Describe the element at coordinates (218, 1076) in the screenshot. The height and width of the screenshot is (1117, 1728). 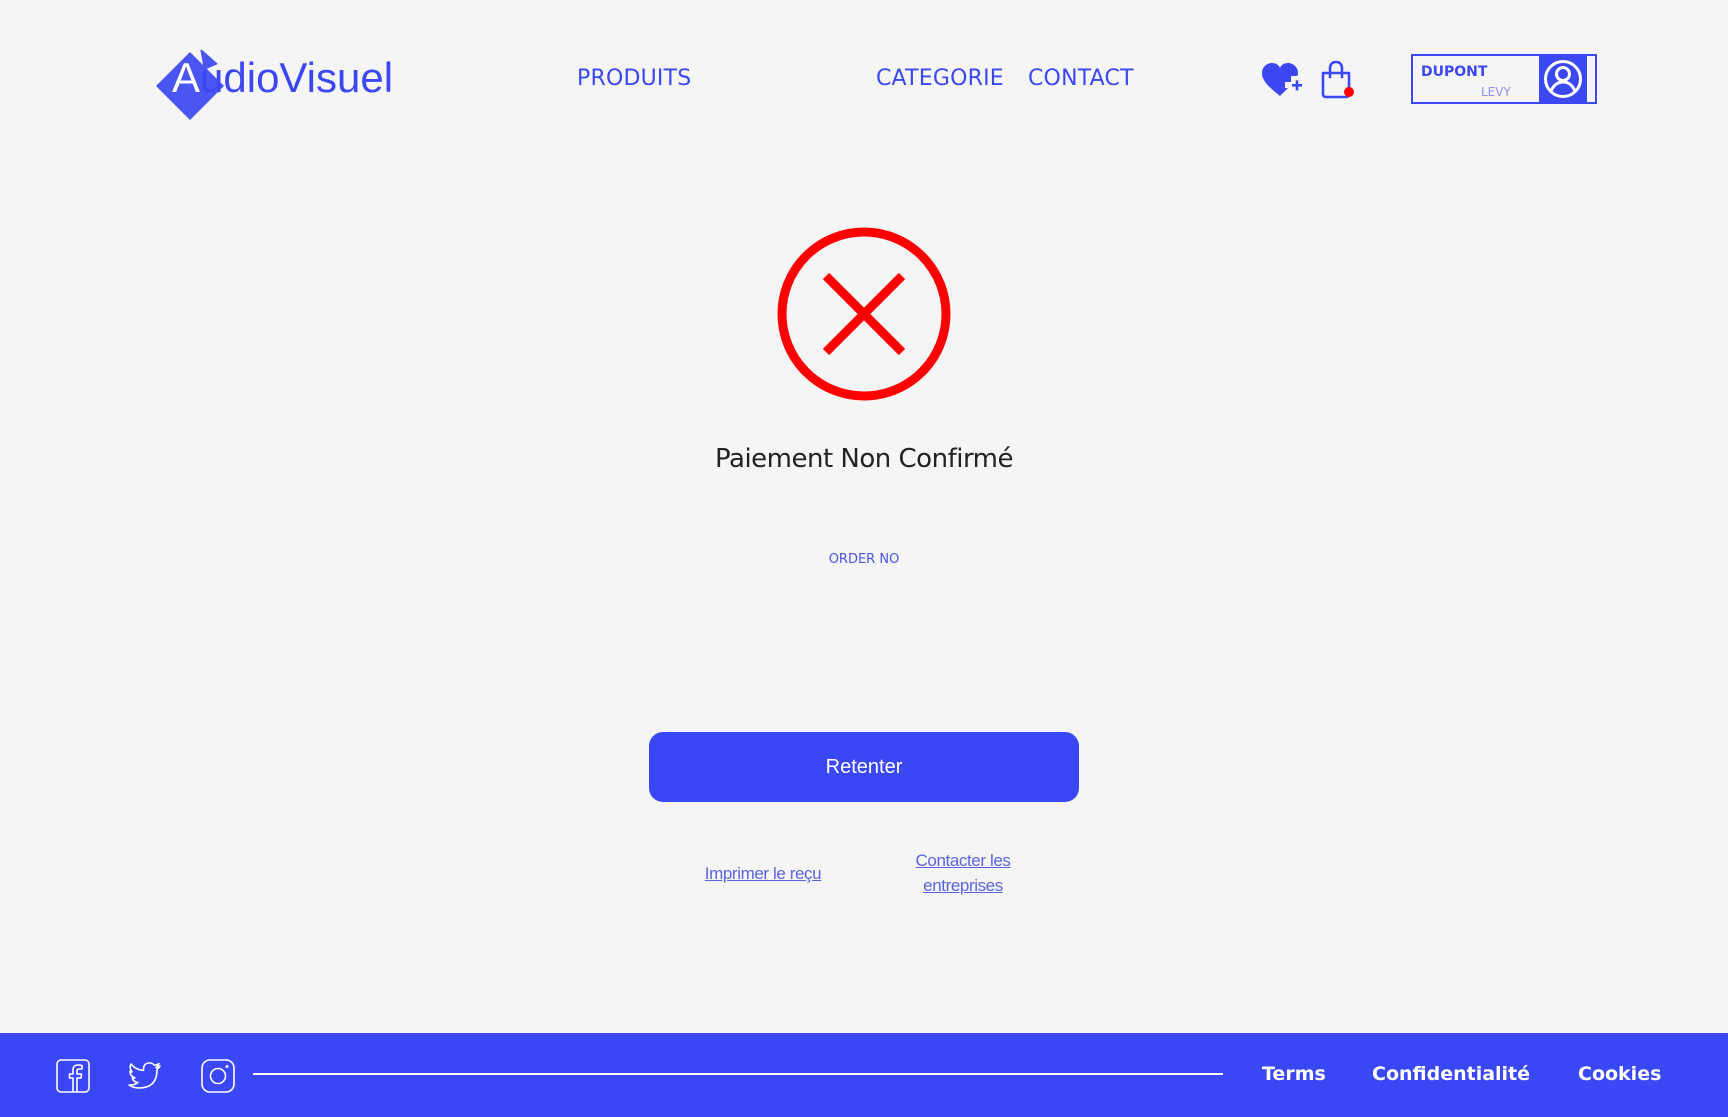
I see `instagram-icon` at that location.